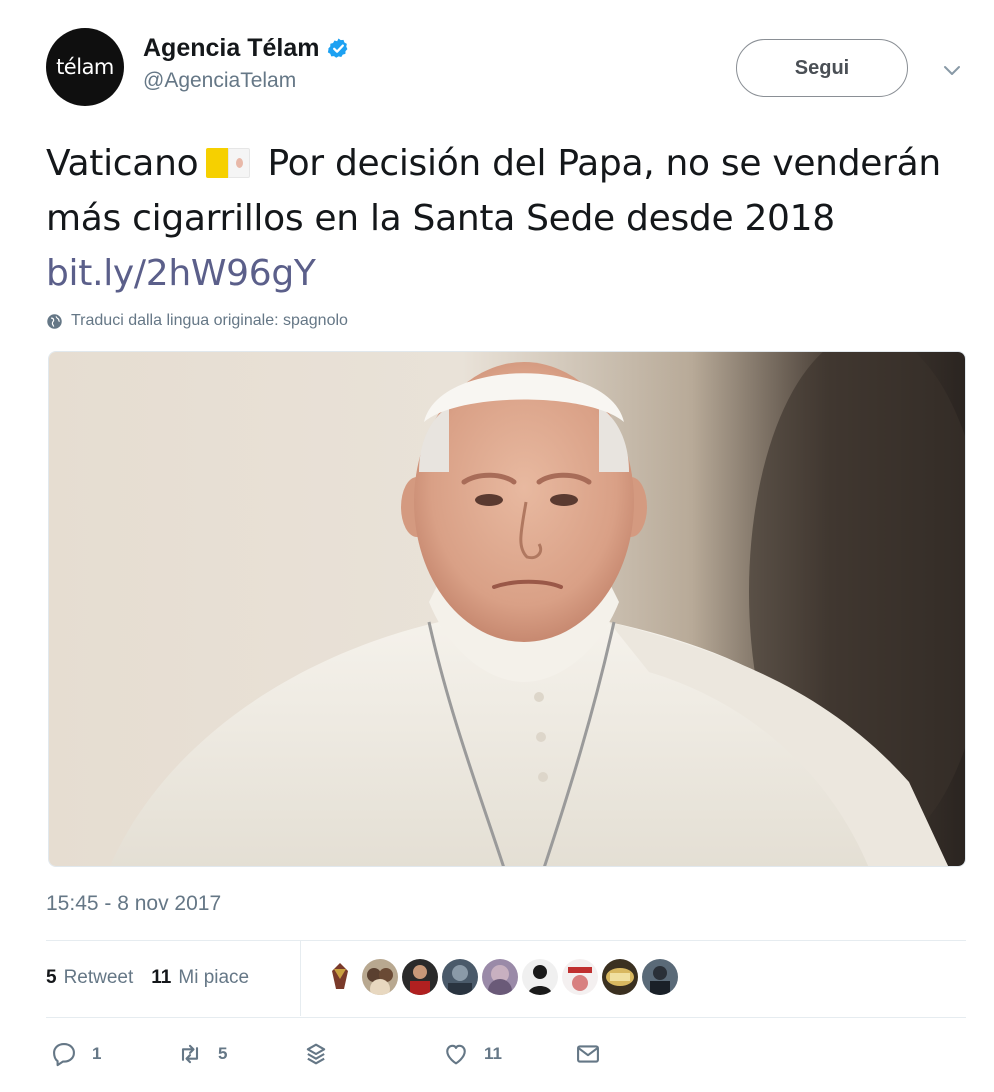 The image size is (994, 1092). What do you see at coordinates (201, 1054) in the screenshot?
I see `retweet-button: 5` at bounding box center [201, 1054].